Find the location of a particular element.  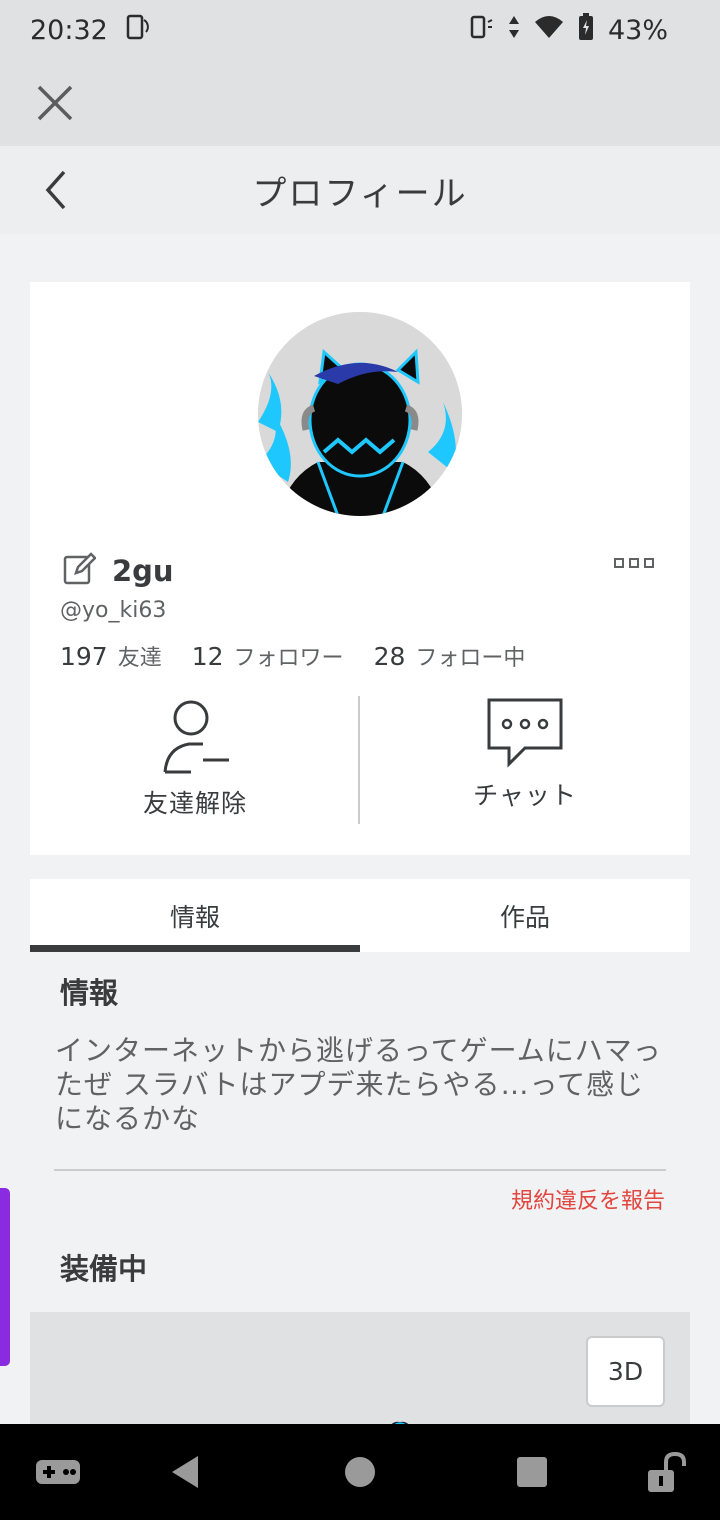

nav-recents-button is located at coordinates (531, 1474).